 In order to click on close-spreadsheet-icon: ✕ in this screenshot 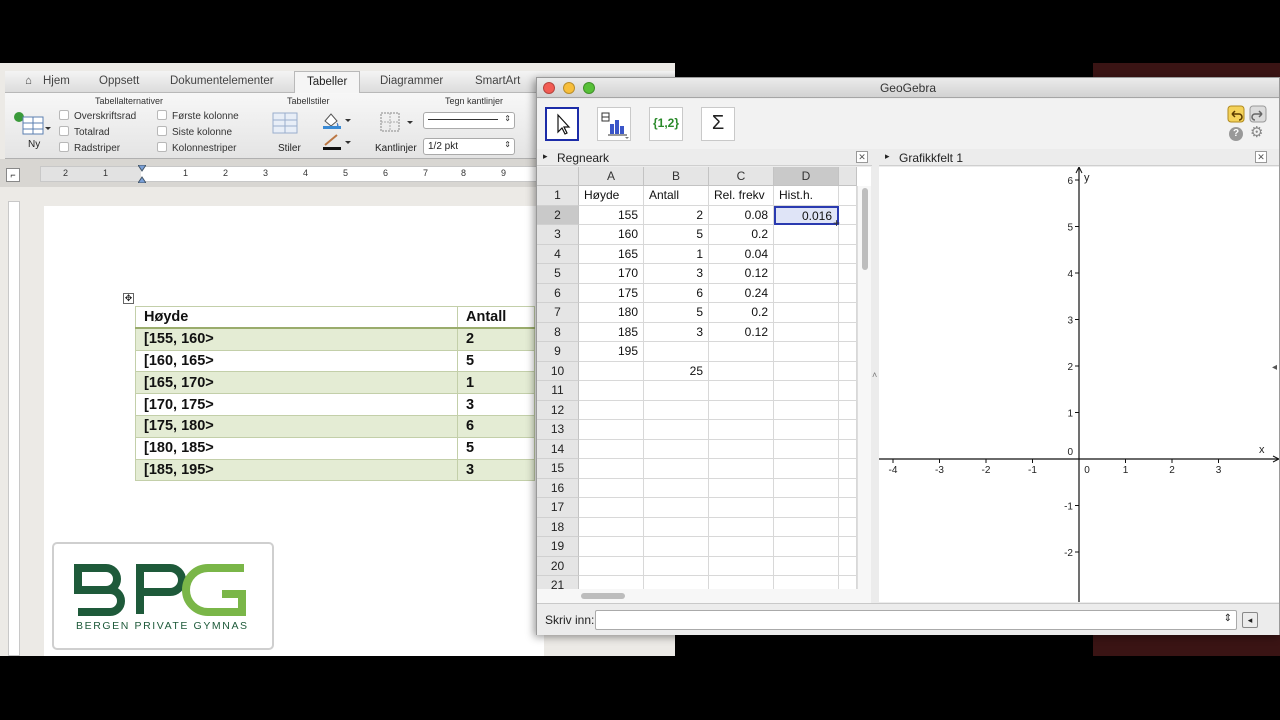, I will do `click(862, 157)`.